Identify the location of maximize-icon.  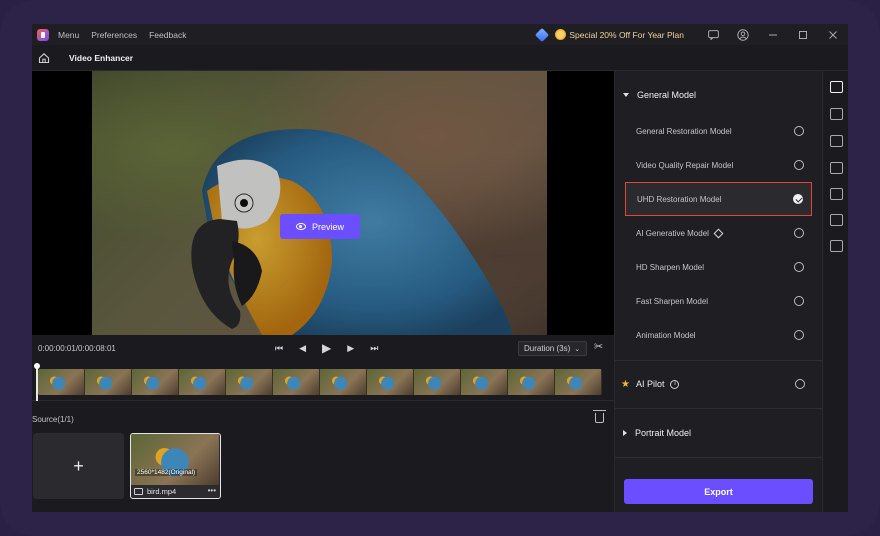
(803, 34).